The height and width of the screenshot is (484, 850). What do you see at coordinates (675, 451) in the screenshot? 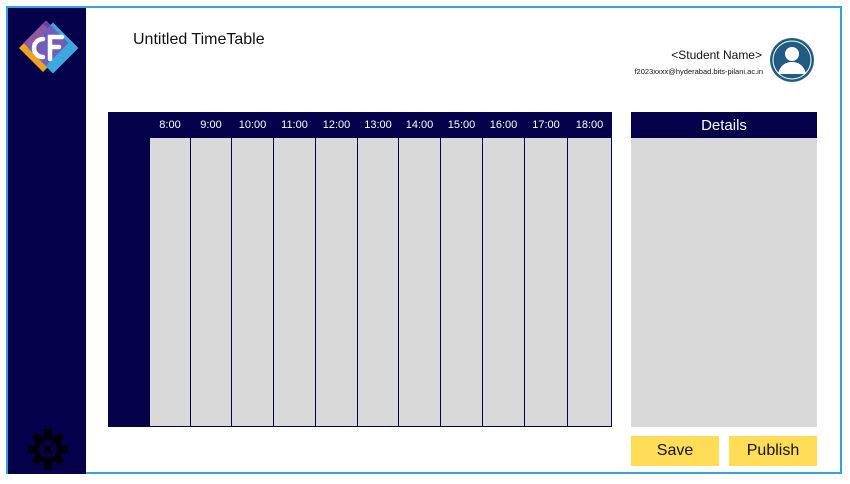
I see `save-button: Save` at bounding box center [675, 451].